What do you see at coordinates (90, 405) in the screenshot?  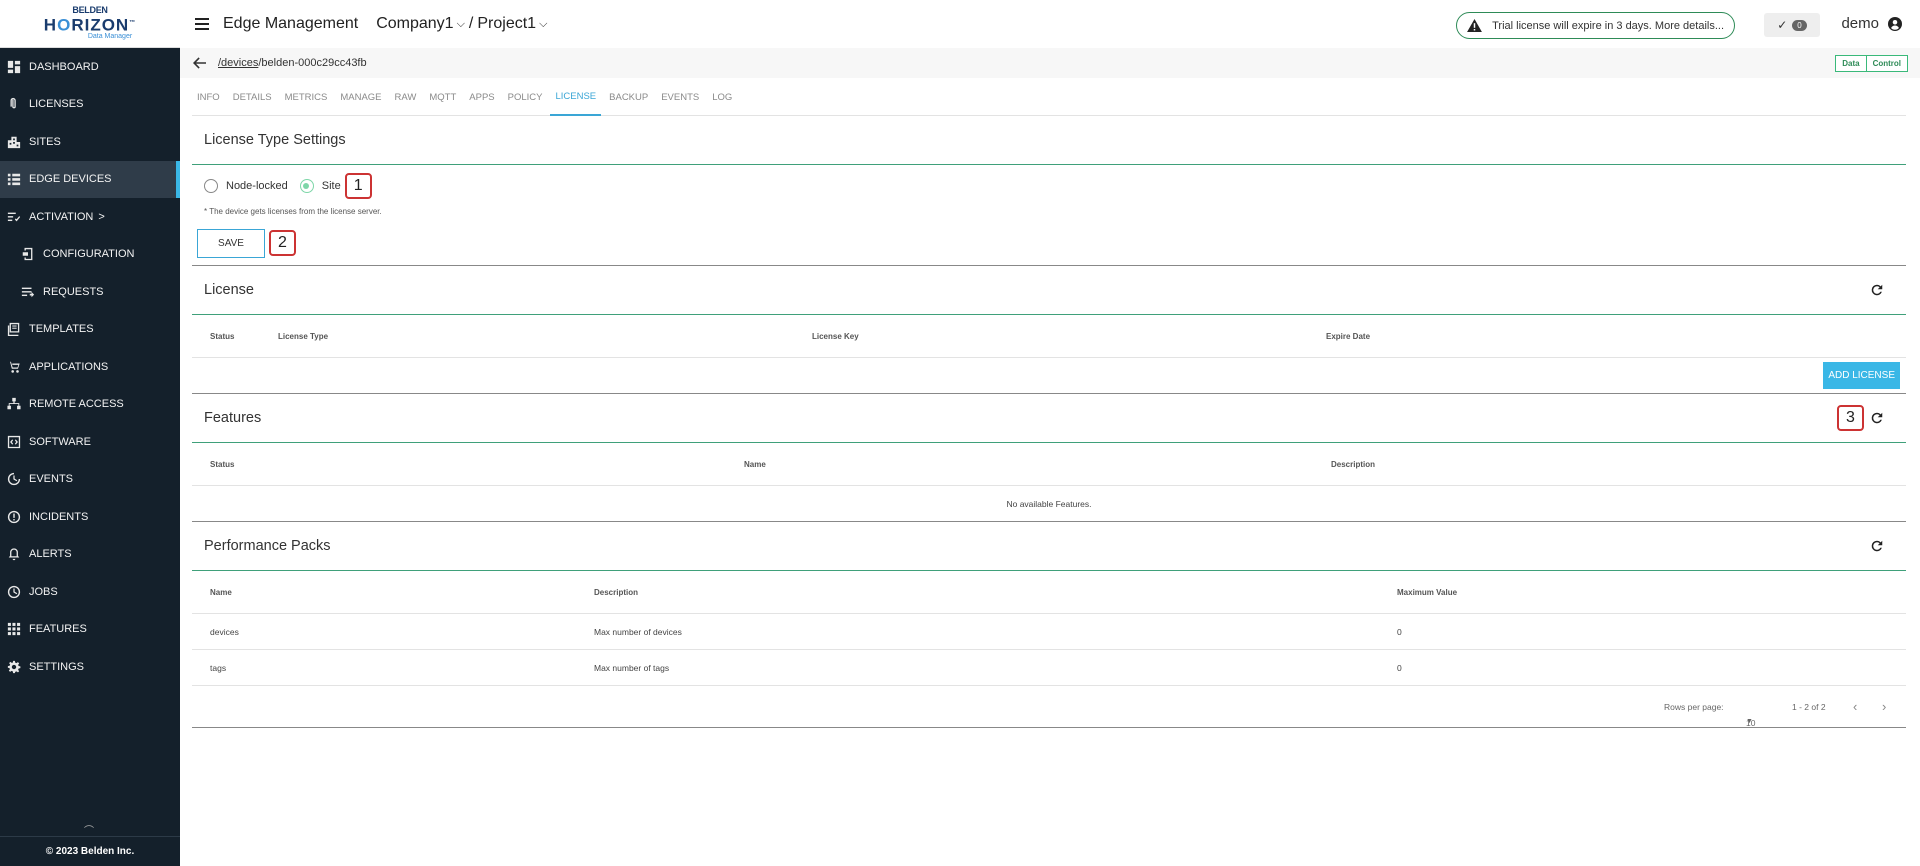 I see `sidebar-item-remote-access: REMOTE ACCESS` at bounding box center [90, 405].